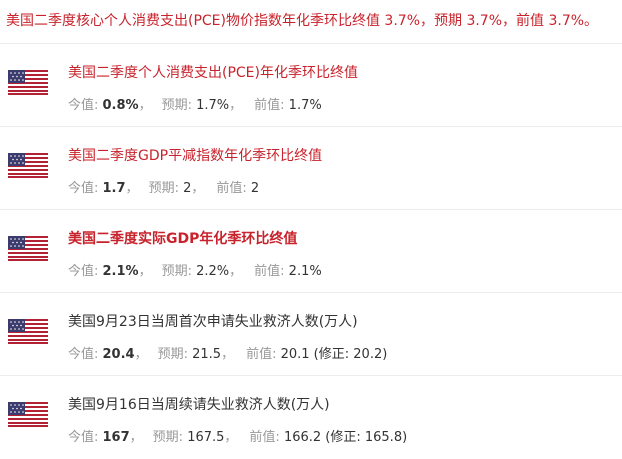 Image resolution: width=622 pixels, height=459 pixels. Describe the element at coordinates (116, 437) in the screenshot. I see `actual-value: 167` at that location.